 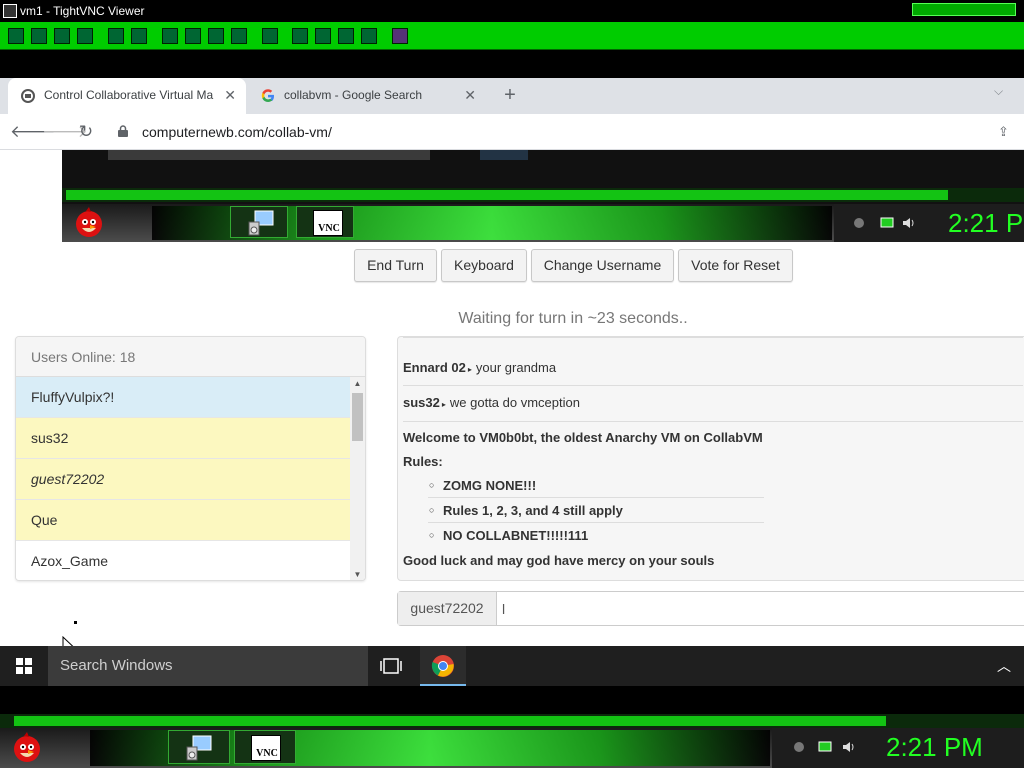 I want to click on browser-toolbar: 🡐 🡒 ↻ computernewb.com/collab-vm/ ⇪, so click(x=512, y=132).